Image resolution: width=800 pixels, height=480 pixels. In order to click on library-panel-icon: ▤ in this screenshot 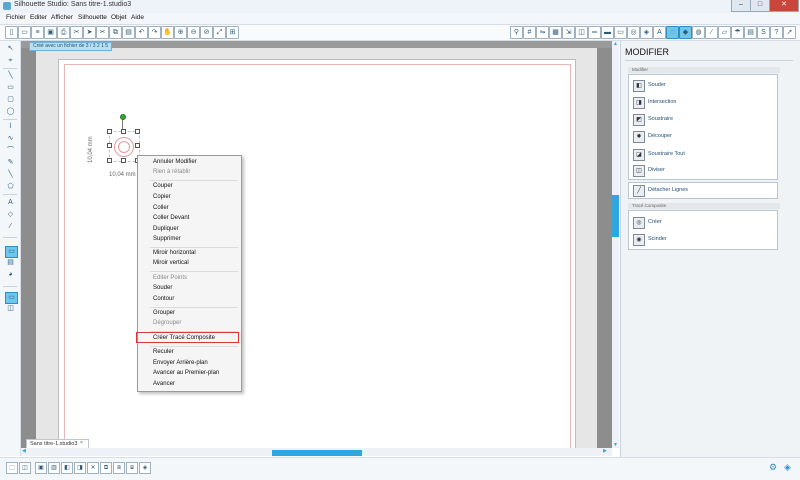, I will do `click(750, 32)`.